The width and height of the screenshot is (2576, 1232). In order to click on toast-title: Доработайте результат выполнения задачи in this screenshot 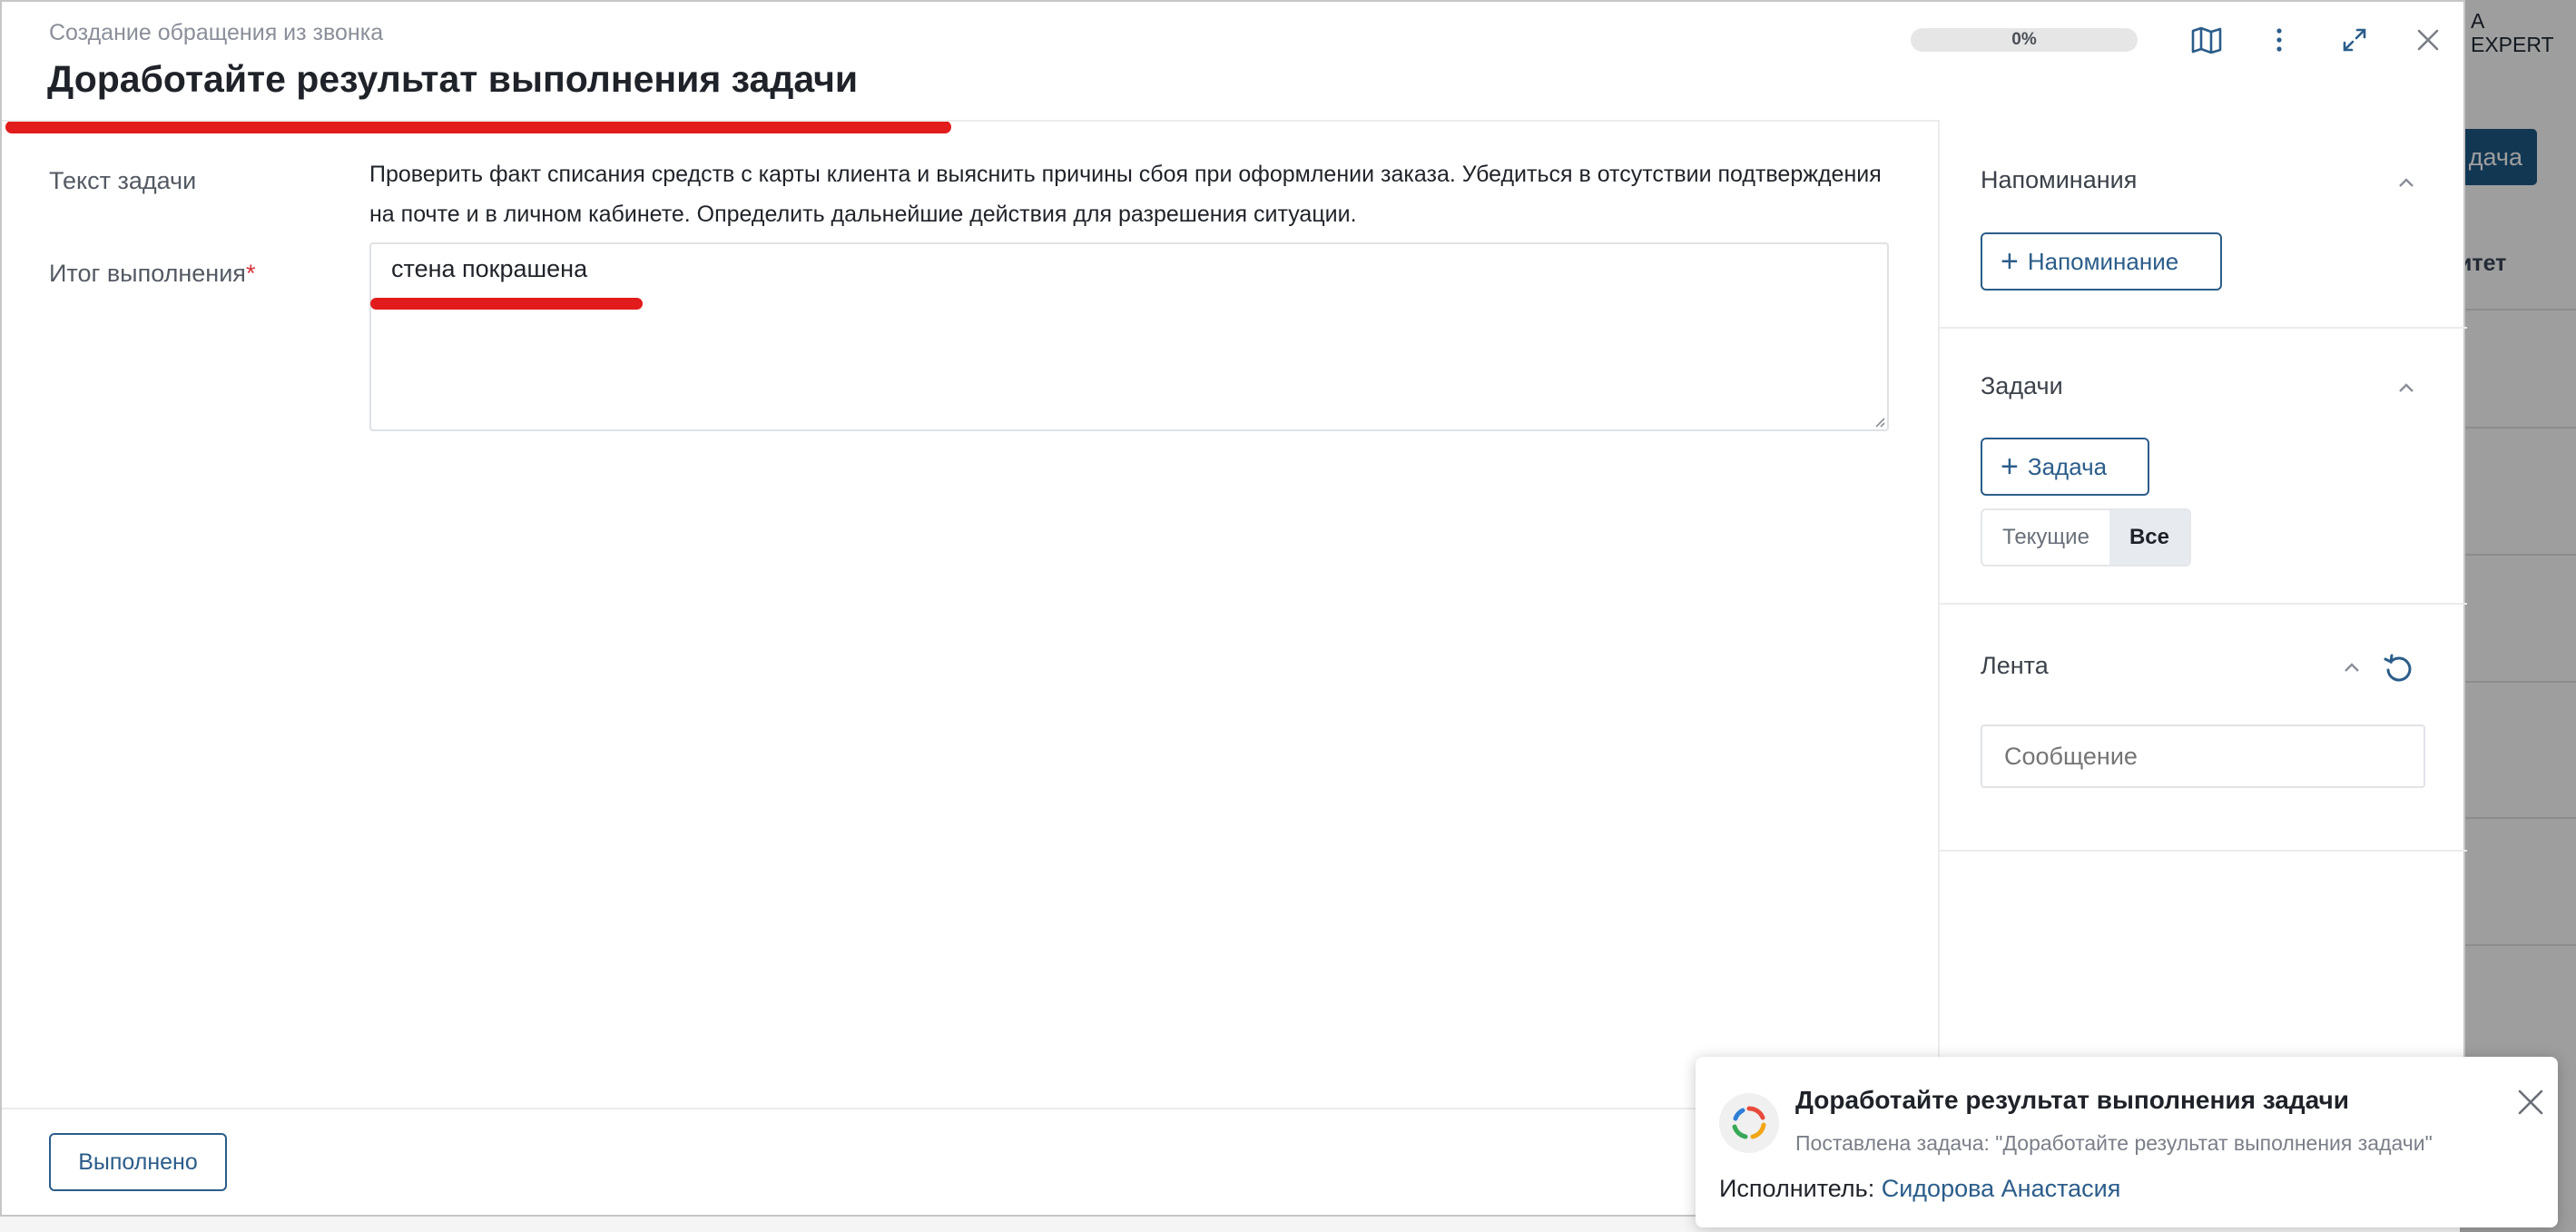, I will do `click(2072, 1100)`.